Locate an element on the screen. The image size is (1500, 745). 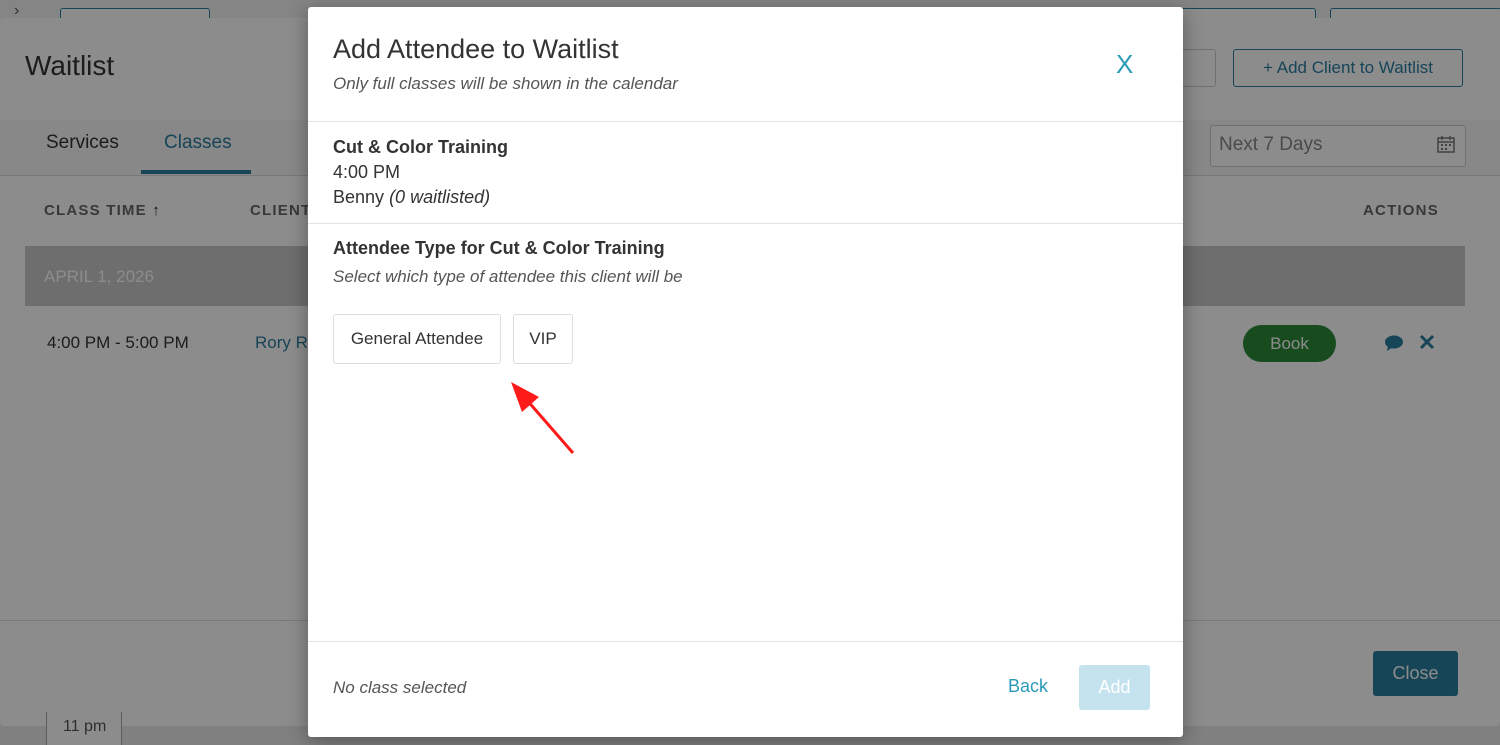
class-time: 4:00 PM is located at coordinates (367, 172).